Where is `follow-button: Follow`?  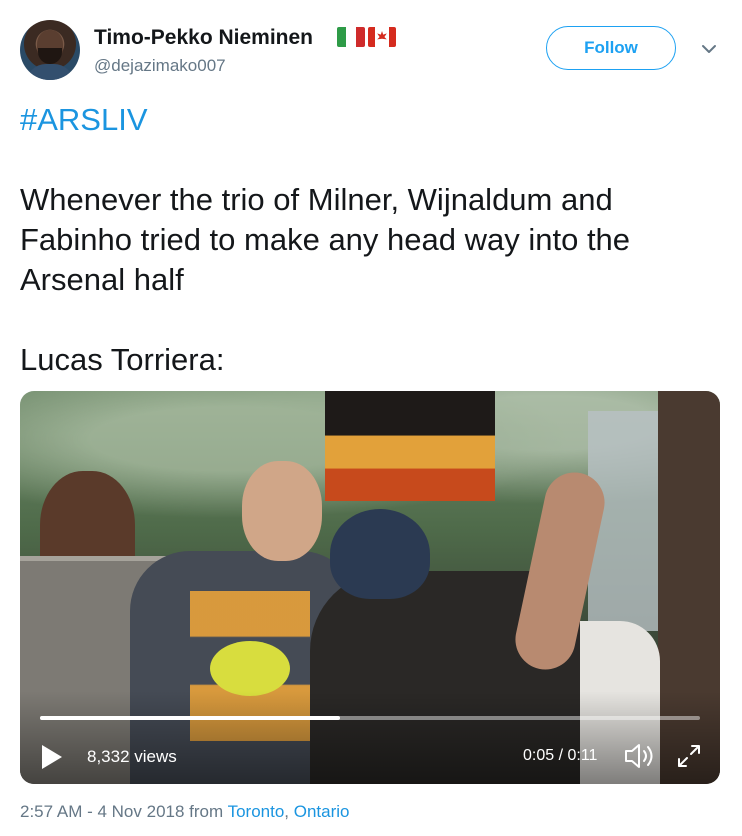
follow-button: Follow is located at coordinates (611, 48).